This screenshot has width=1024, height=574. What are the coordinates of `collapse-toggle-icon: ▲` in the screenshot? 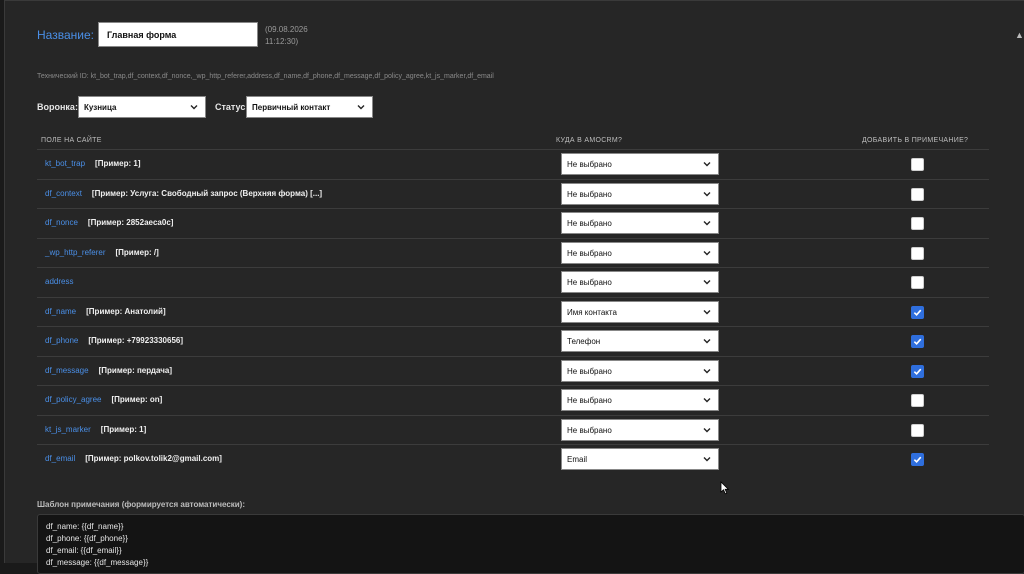 It's located at (1019, 35).